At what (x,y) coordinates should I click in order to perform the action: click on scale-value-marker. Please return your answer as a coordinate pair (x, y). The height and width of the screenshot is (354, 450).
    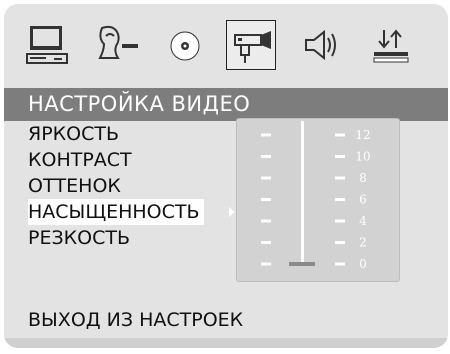
    Looking at the image, I should click on (302, 264).